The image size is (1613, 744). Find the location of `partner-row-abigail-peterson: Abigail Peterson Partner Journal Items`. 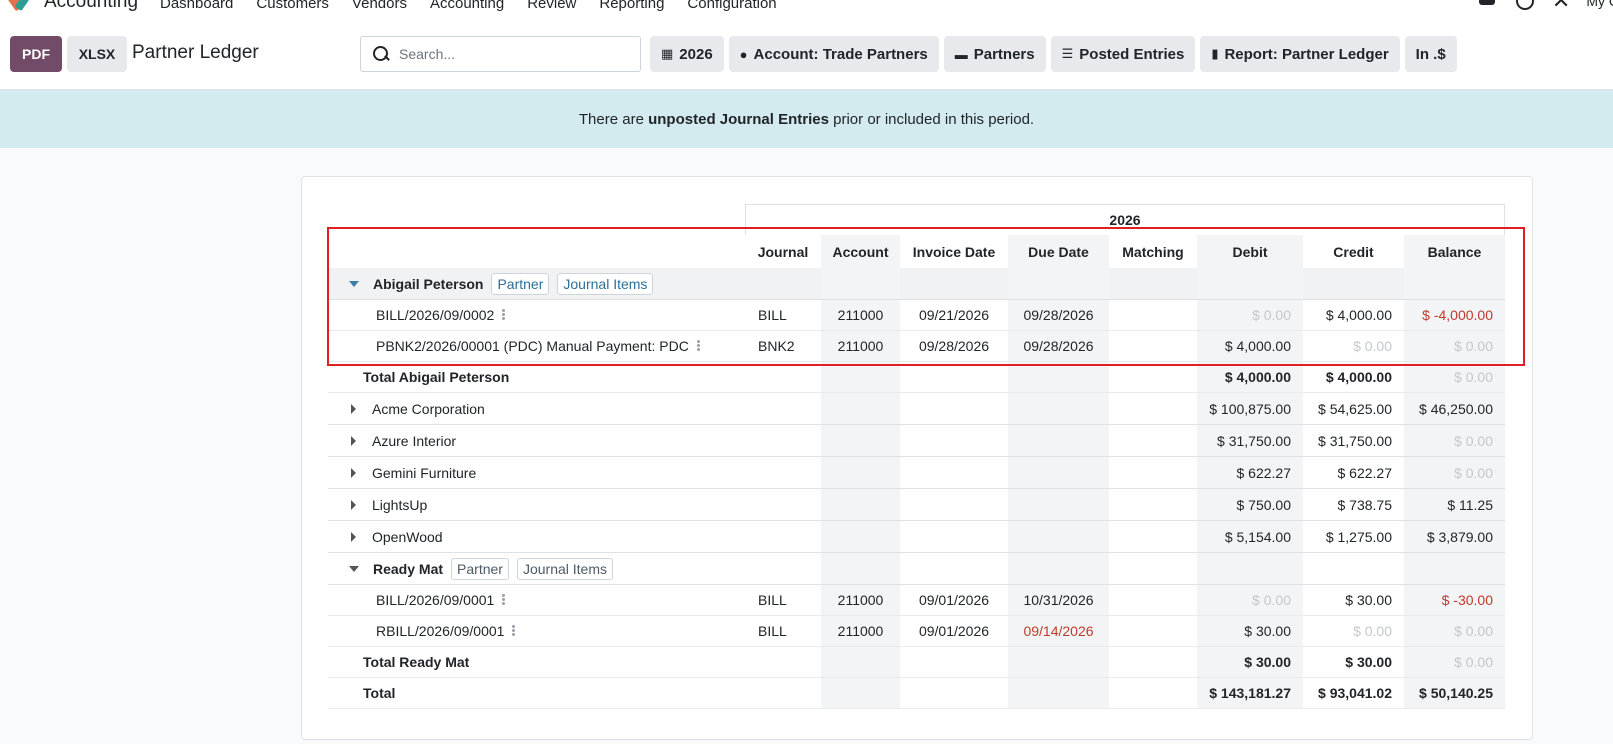

partner-row-abigail-peterson: Abigail Peterson Partner Journal Items is located at coordinates (916, 284).